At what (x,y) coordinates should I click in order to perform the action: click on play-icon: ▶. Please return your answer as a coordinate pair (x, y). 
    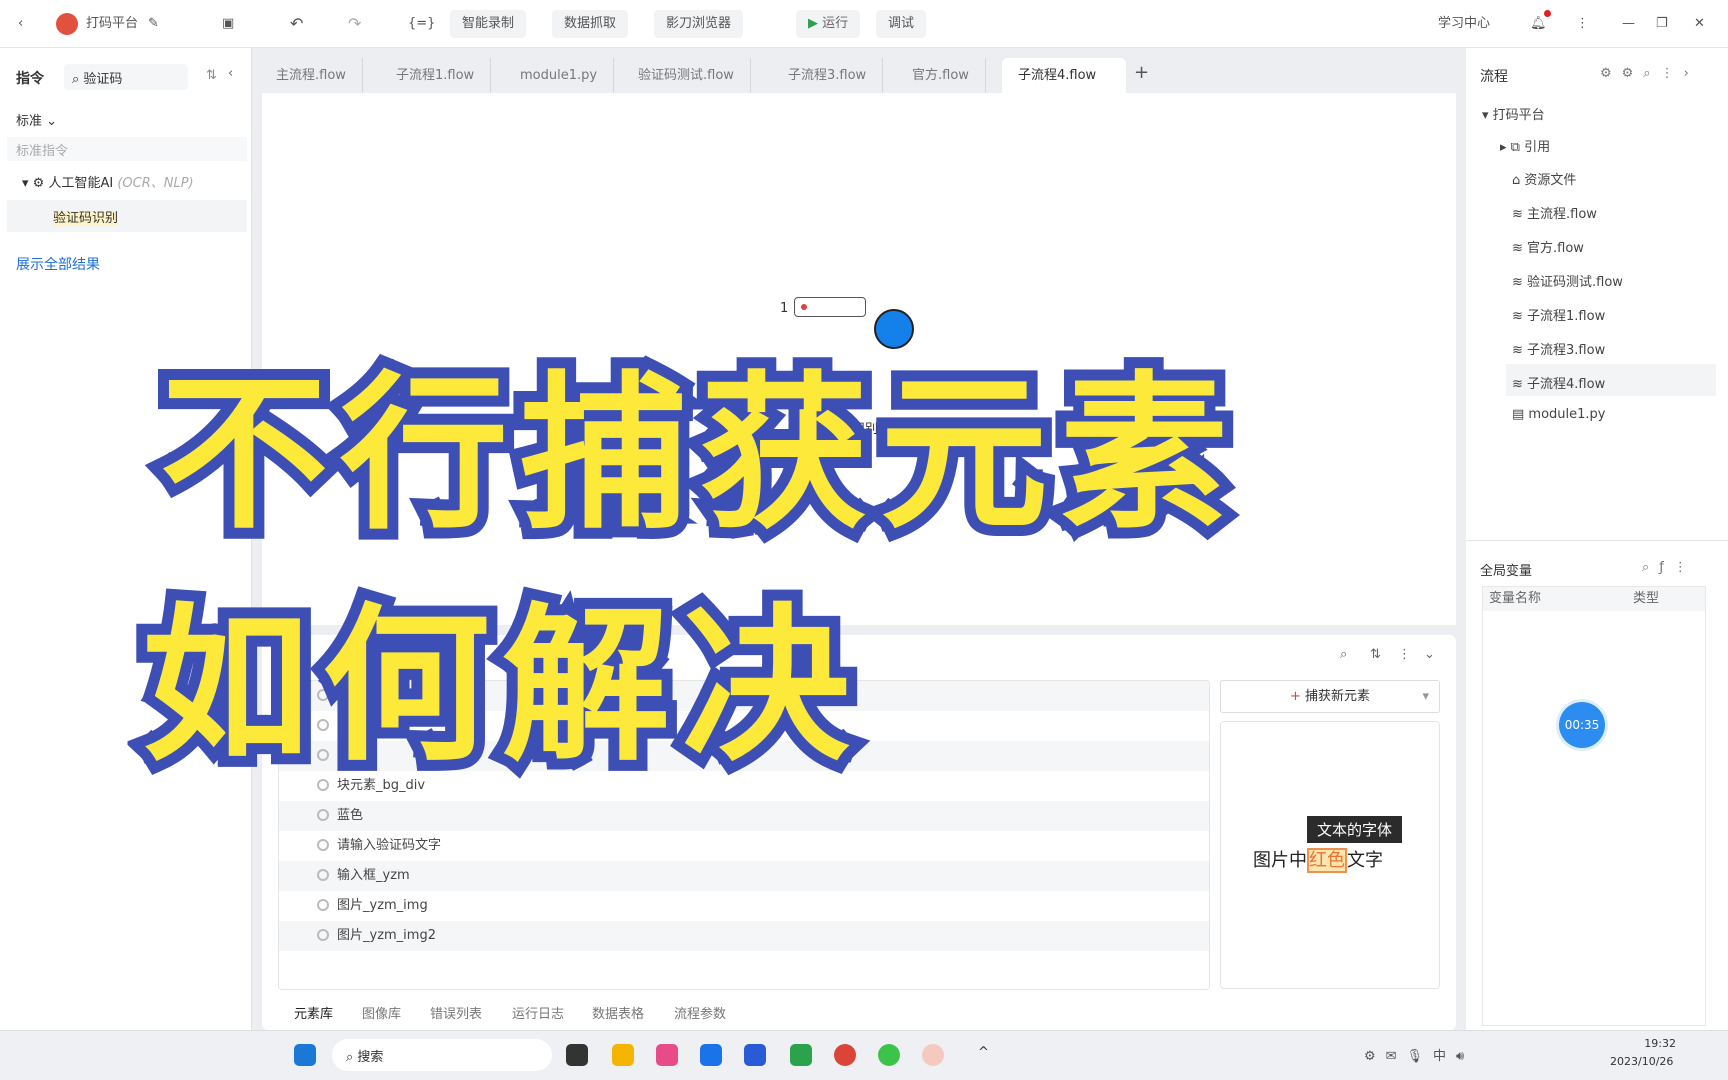
    Looking at the image, I should click on (815, 23).